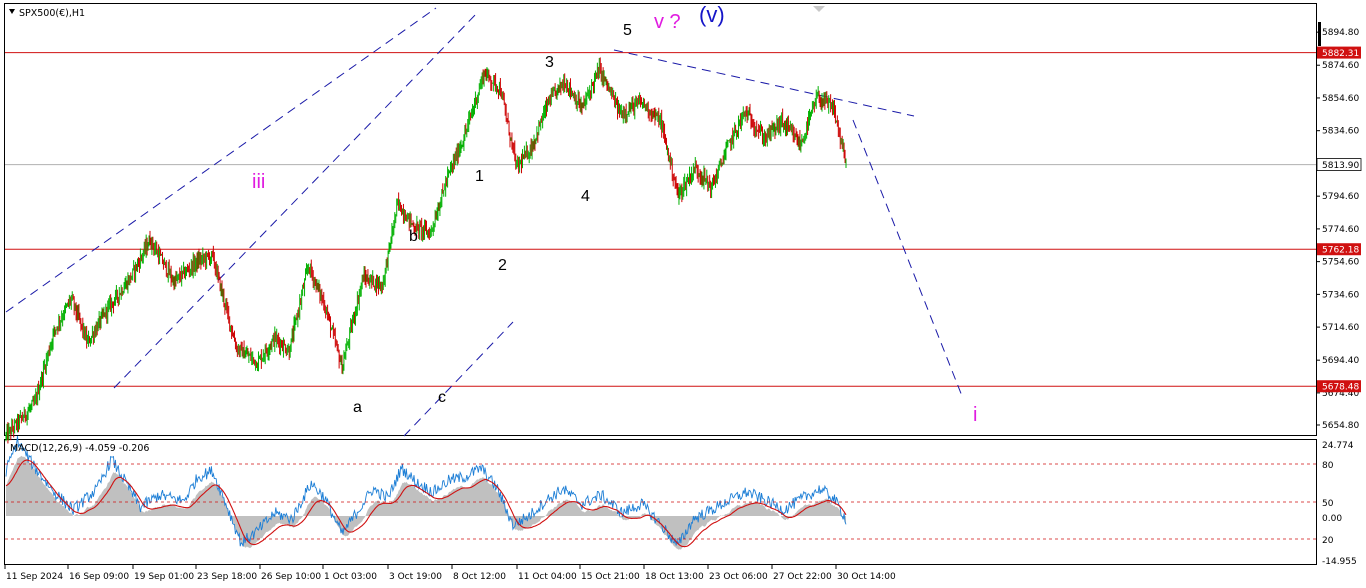 The width and height of the screenshot is (1366, 588). I want to click on price-scale-handle-icon, so click(1319, 34).